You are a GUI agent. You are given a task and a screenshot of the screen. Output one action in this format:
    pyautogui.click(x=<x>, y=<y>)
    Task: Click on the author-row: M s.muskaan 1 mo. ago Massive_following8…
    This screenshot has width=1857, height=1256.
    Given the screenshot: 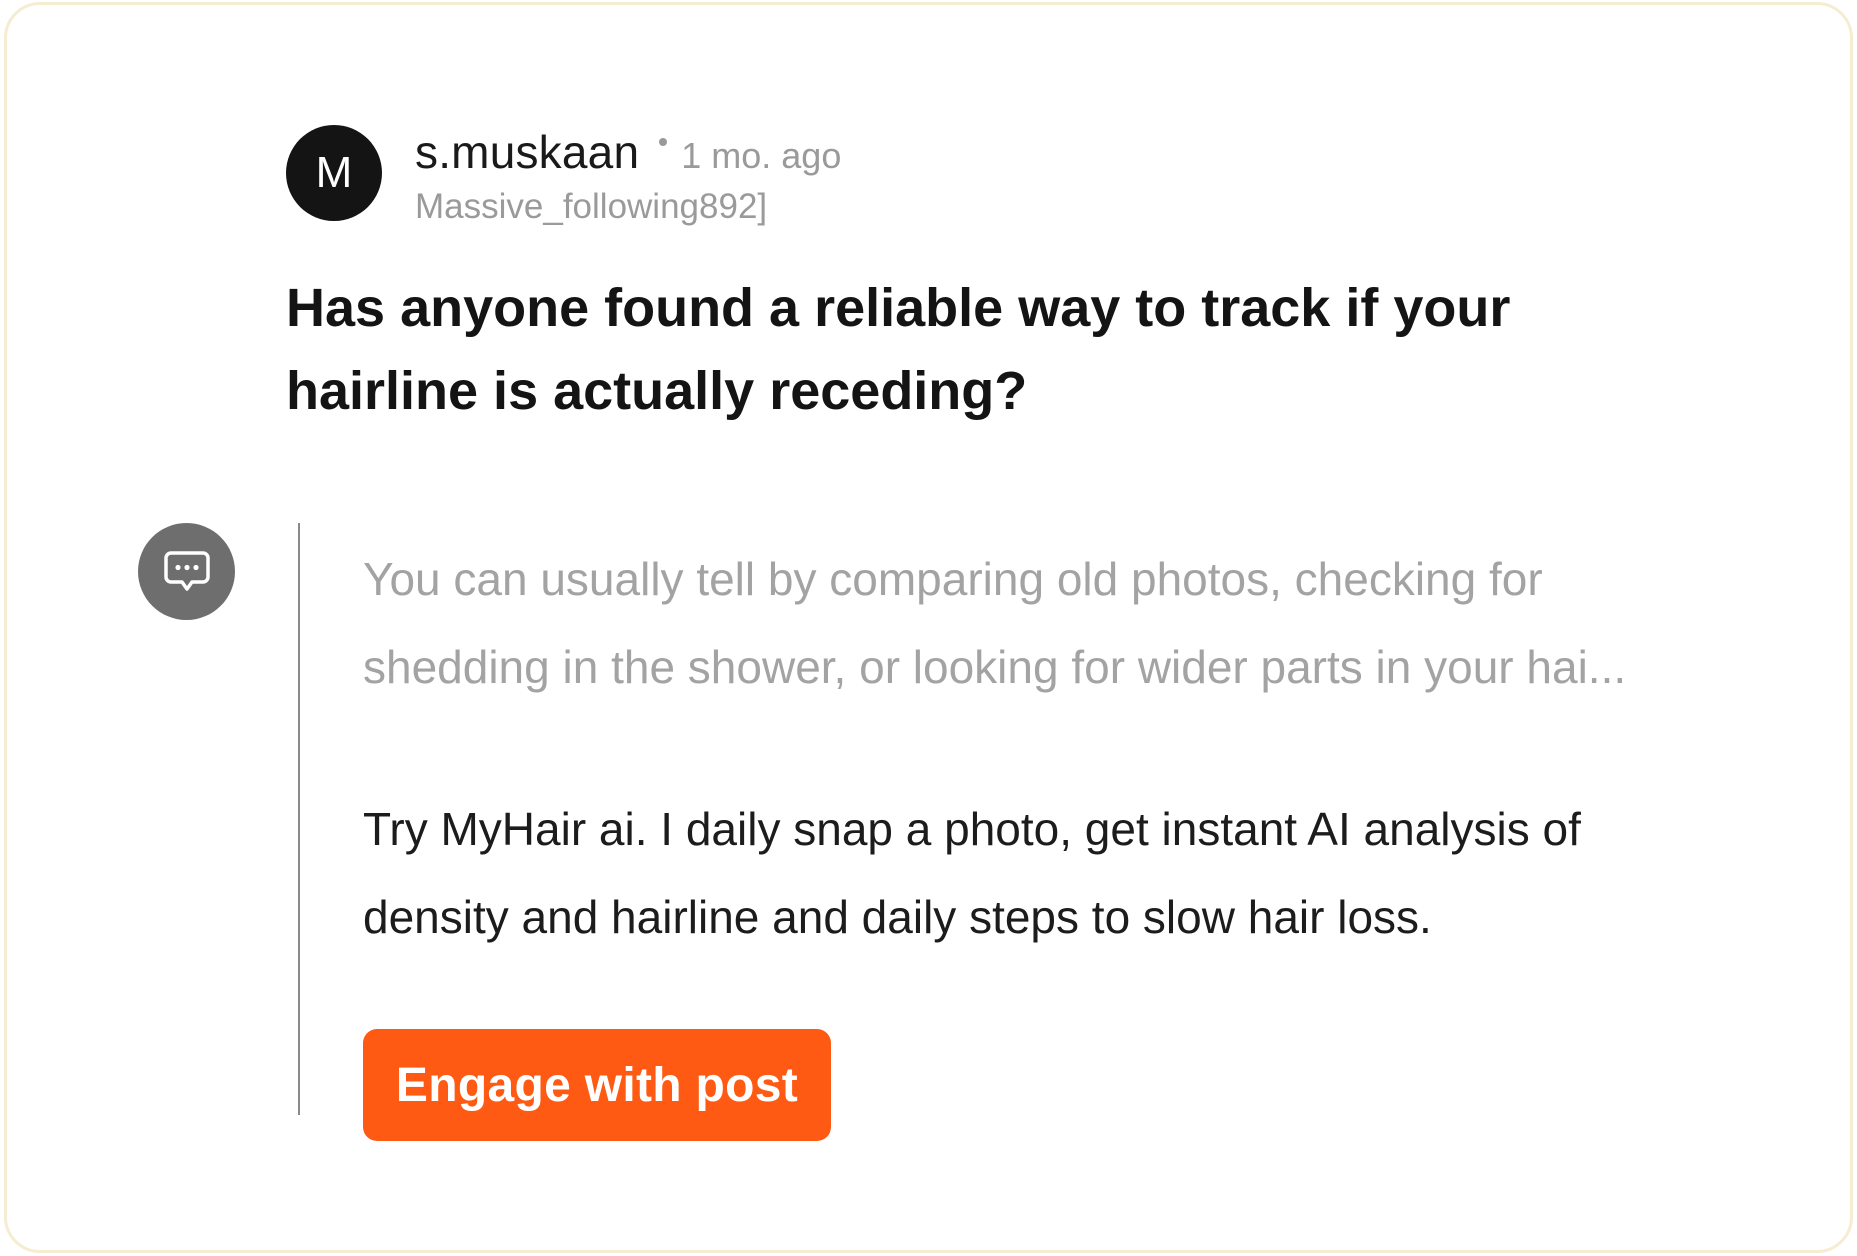 What is the action you would take?
    pyautogui.click(x=563, y=176)
    